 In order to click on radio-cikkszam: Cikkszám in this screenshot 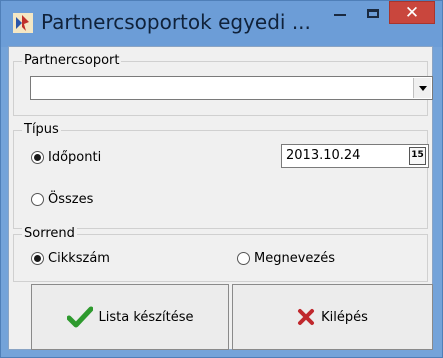, I will do `click(70, 258)`.